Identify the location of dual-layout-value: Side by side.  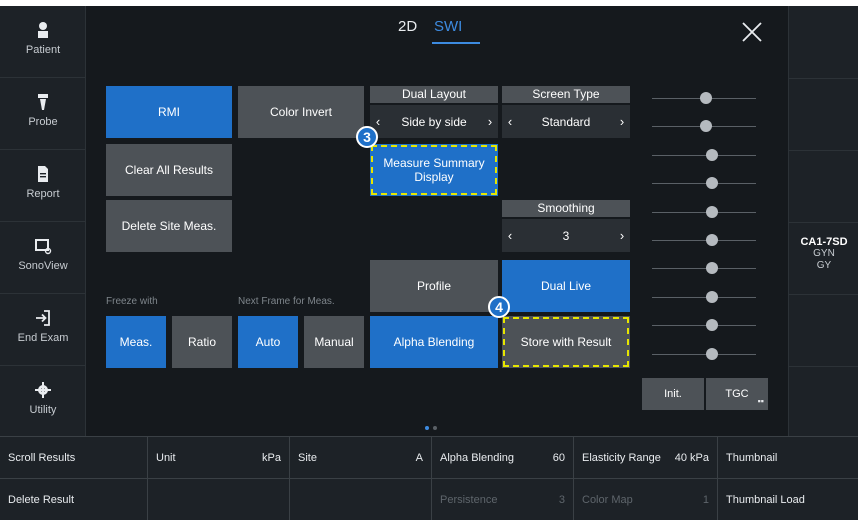
(434, 121).